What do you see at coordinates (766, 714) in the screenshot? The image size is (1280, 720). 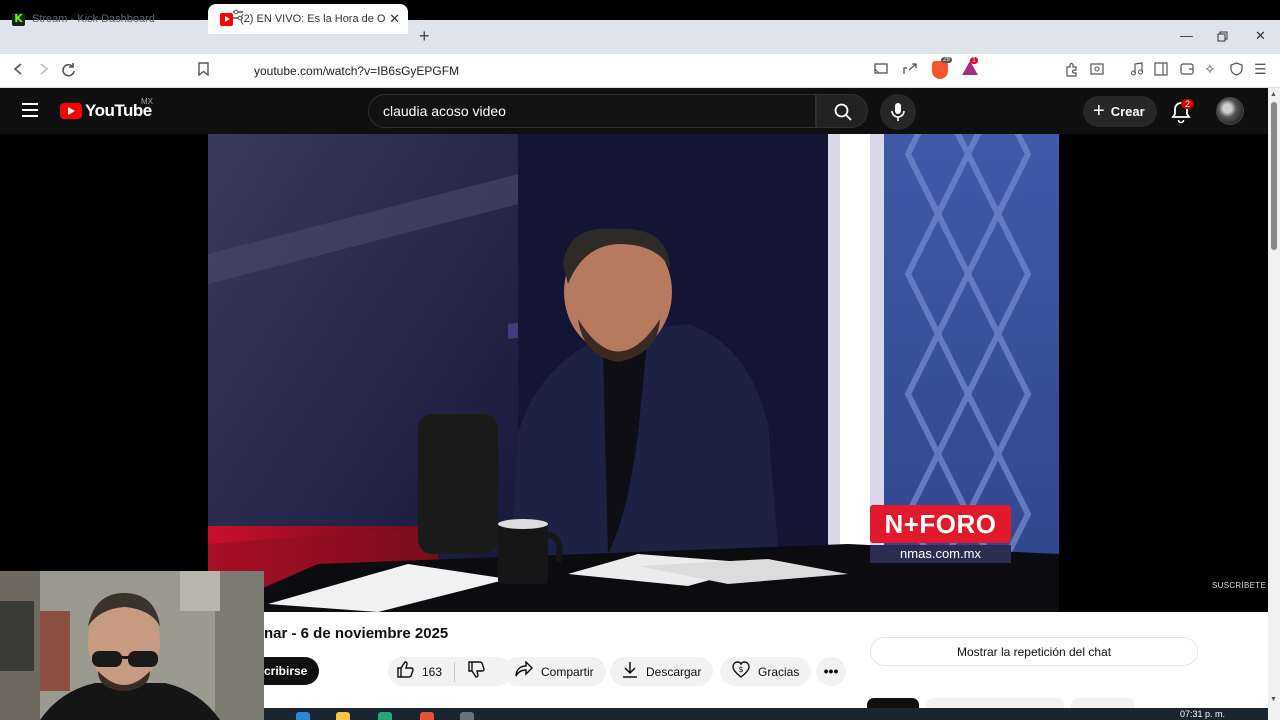 I see `windows-taskbar` at bounding box center [766, 714].